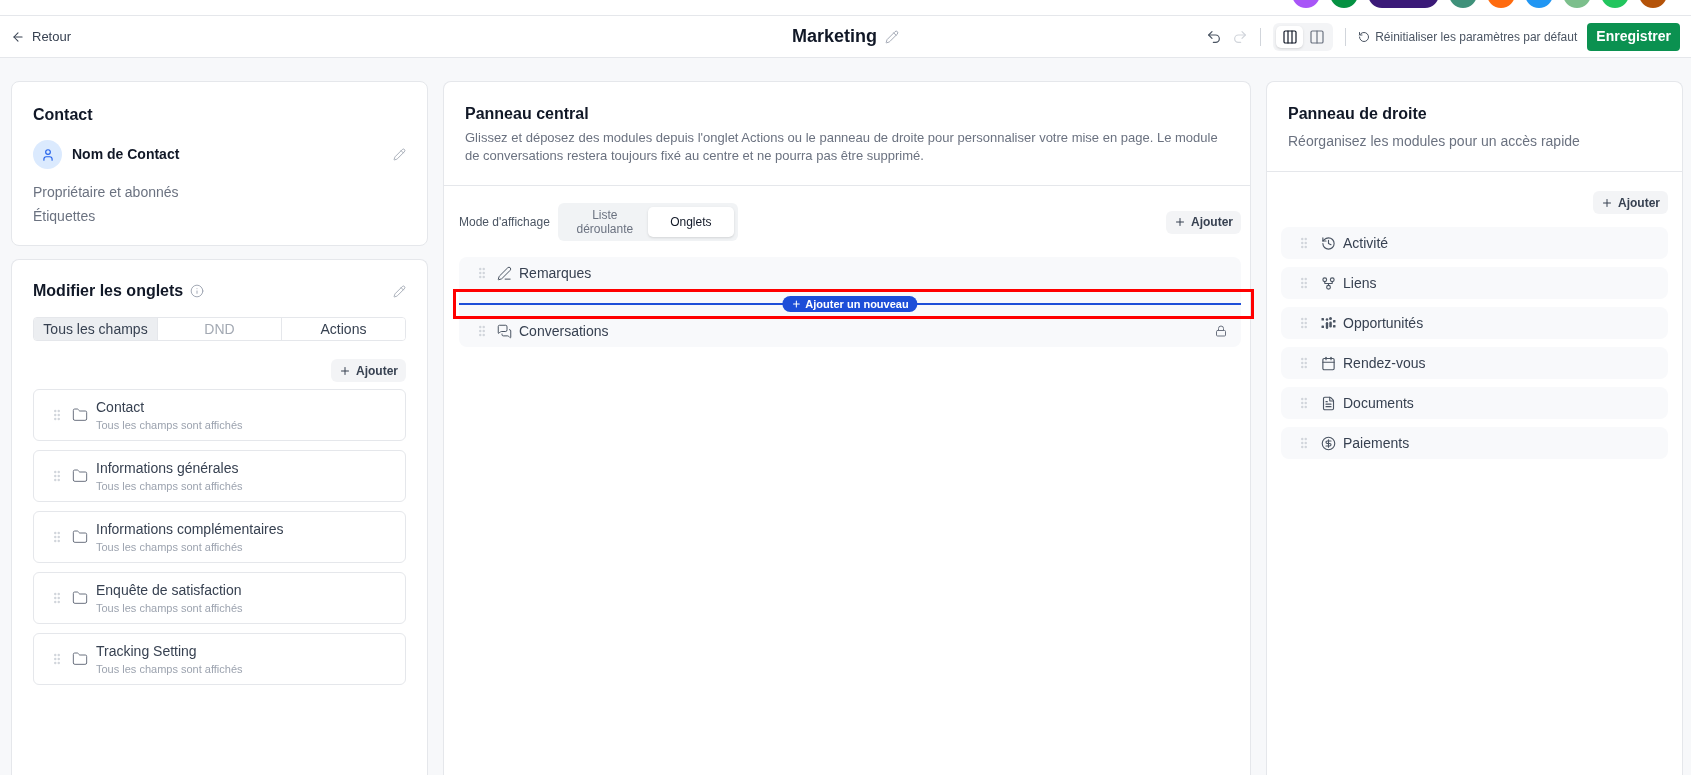  What do you see at coordinates (1474, 283) in the screenshot?
I see `module-item: Liens` at bounding box center [1474, 283].